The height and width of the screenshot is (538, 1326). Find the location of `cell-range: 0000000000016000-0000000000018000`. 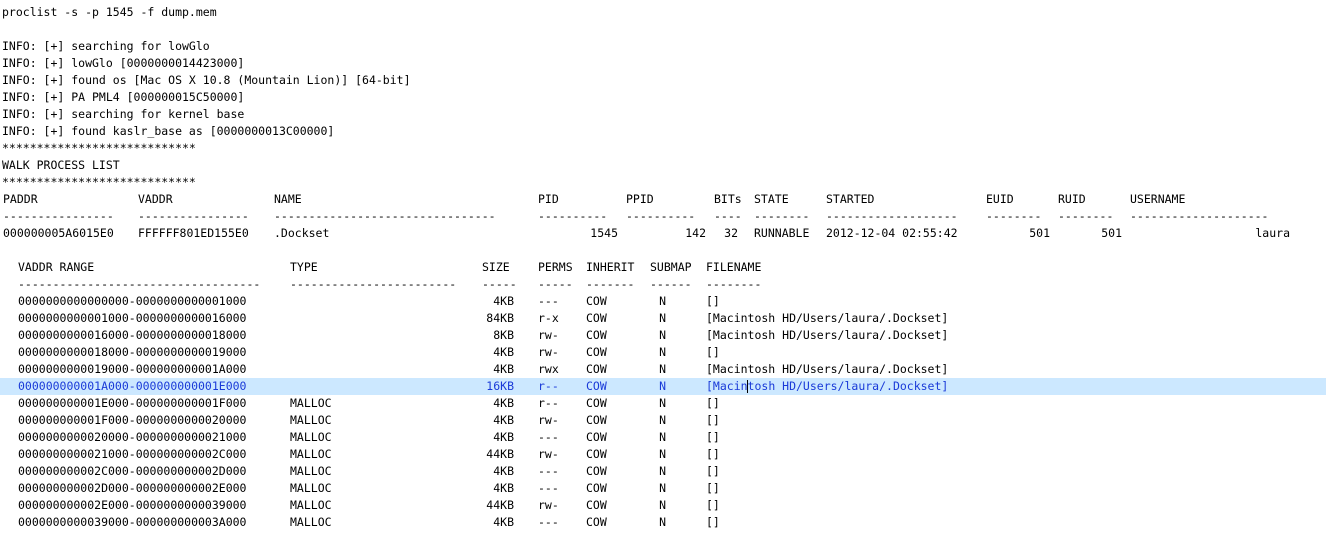

cell-range: 0000000000016000-0000000000018000 is located at coordinates (132, 335).